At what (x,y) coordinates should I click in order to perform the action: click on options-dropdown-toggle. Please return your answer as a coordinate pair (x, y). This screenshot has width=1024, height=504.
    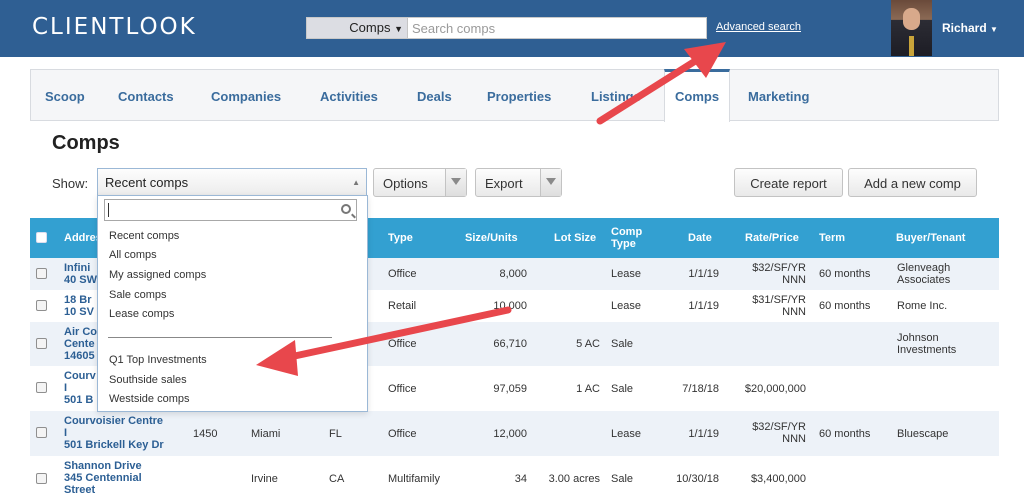
    Looking at the image, I should click on (455, 182).